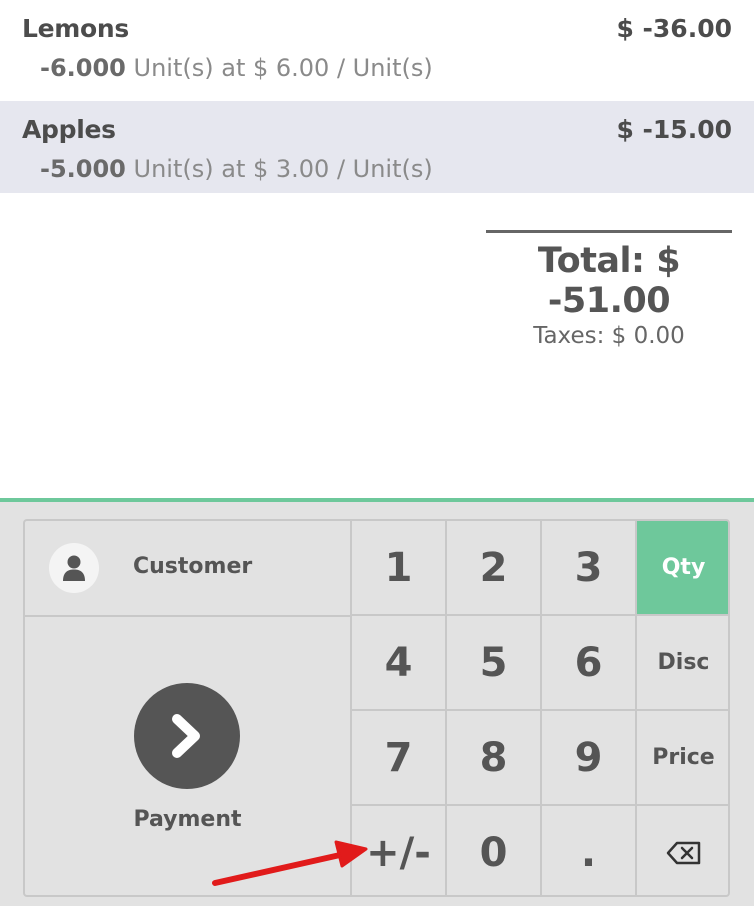 The height and width of the screenshot is (906, 754). Describe the element at coordinates (283, 68) in the screenshot. I see `line-unit-info: Unit(s) at $ 6.00 / Unit(s)` at that location.